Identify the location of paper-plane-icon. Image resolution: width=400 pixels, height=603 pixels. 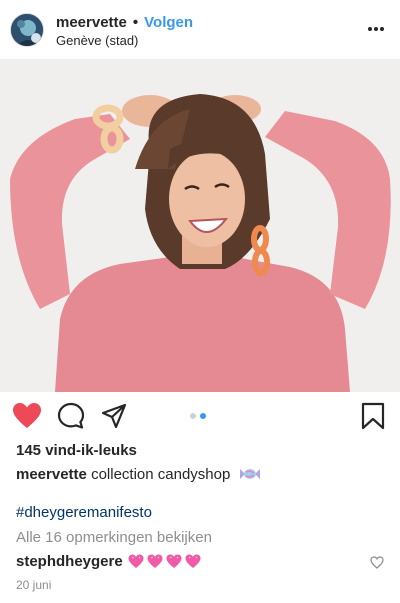
(115, 416).